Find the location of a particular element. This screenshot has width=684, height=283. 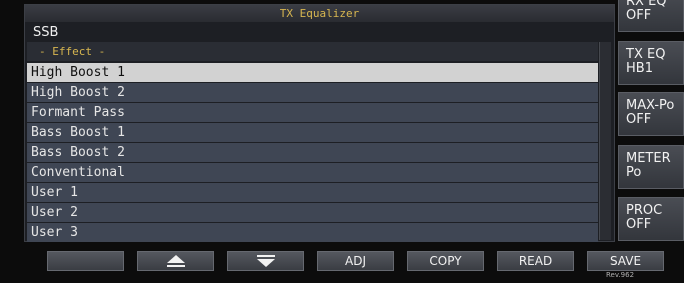

meter-value: Po is located at coordinates (634, 172).